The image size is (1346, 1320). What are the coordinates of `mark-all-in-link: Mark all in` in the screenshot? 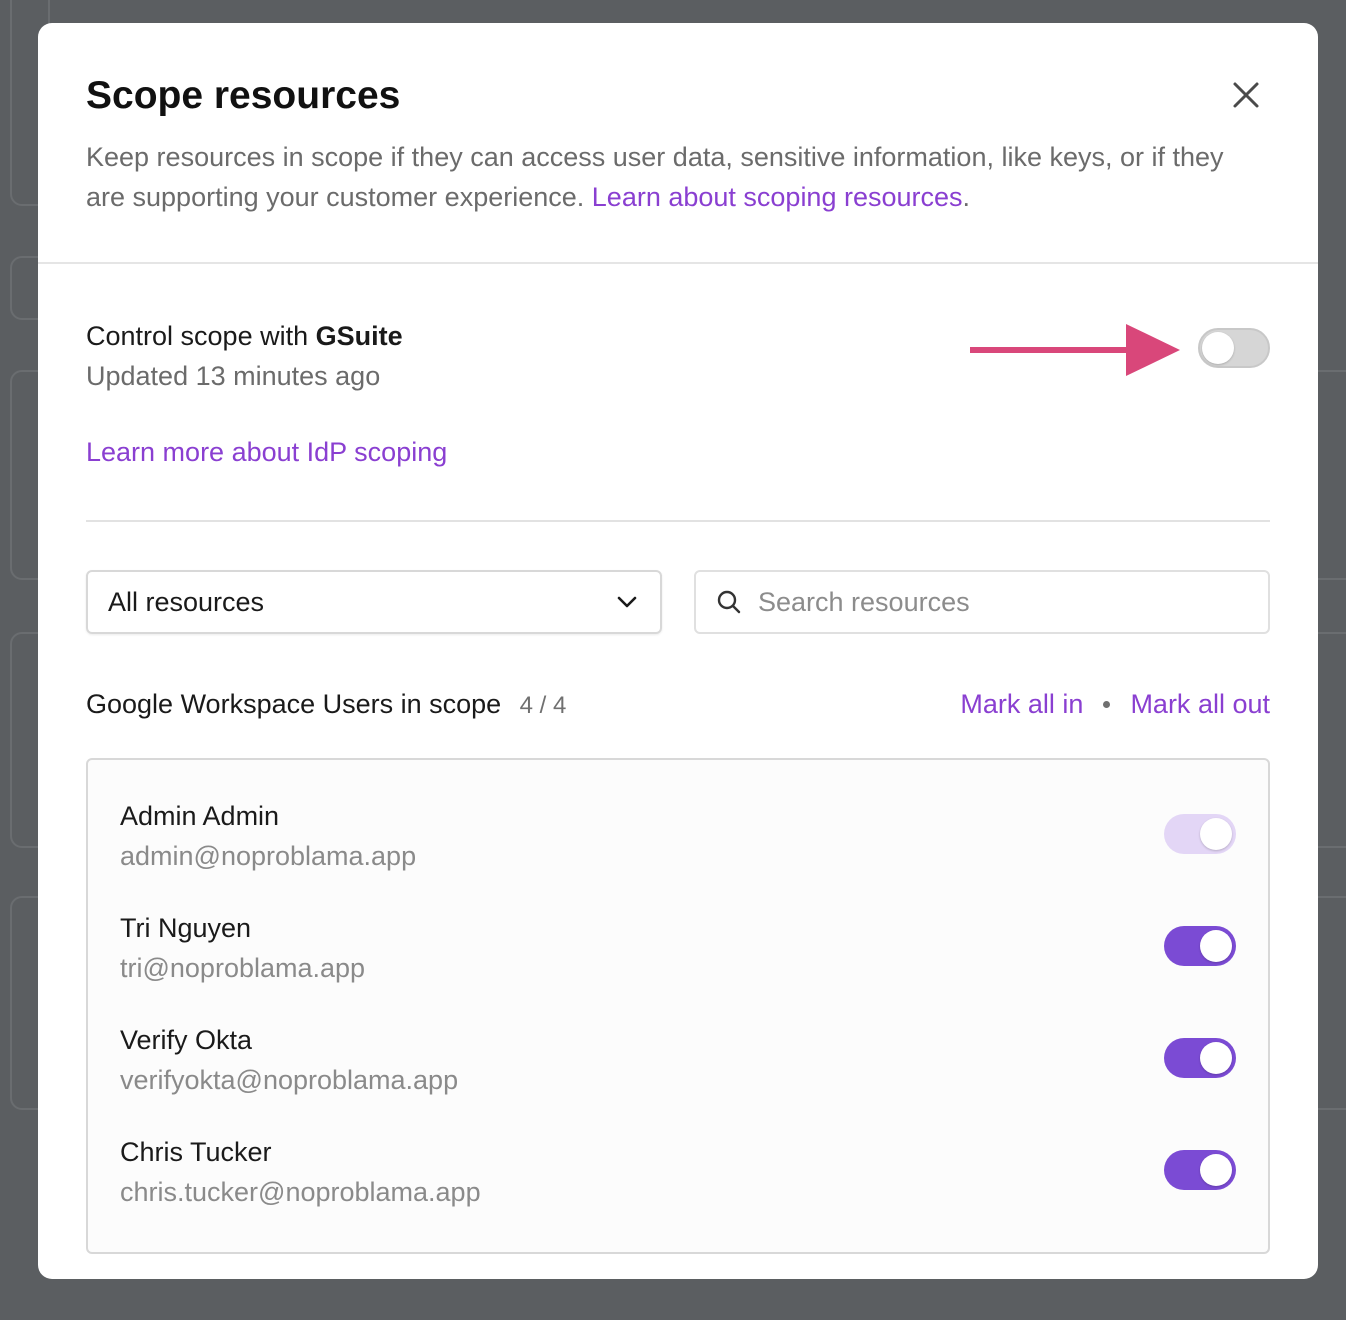 It's located at (1021, 704).